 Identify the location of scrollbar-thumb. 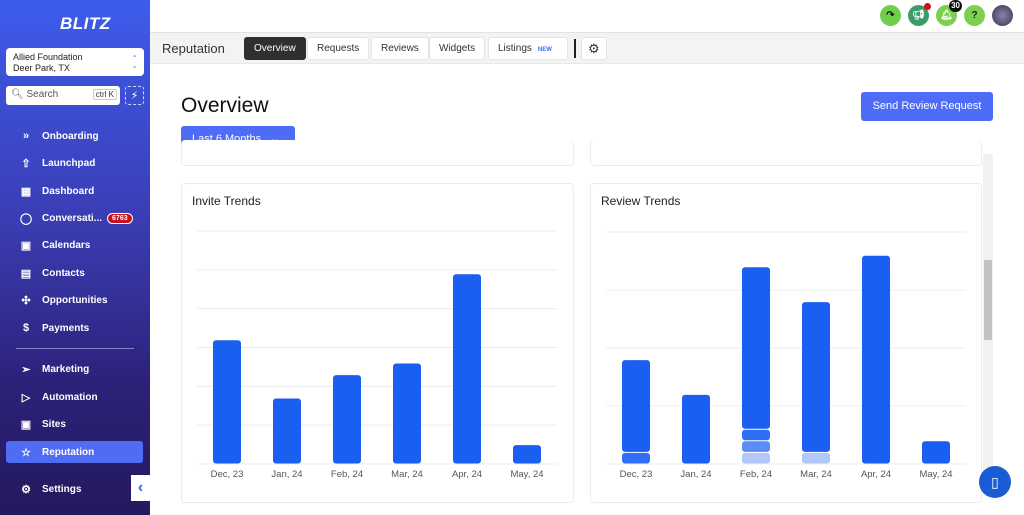
(988, 300).